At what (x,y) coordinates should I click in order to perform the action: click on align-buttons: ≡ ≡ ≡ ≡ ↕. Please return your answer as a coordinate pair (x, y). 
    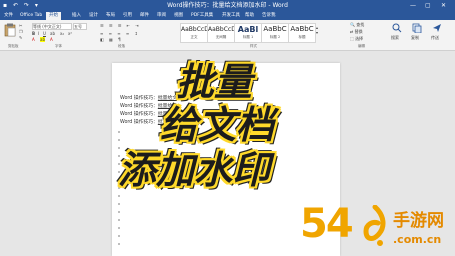
    Looking at the image, I should click on (120, 33).